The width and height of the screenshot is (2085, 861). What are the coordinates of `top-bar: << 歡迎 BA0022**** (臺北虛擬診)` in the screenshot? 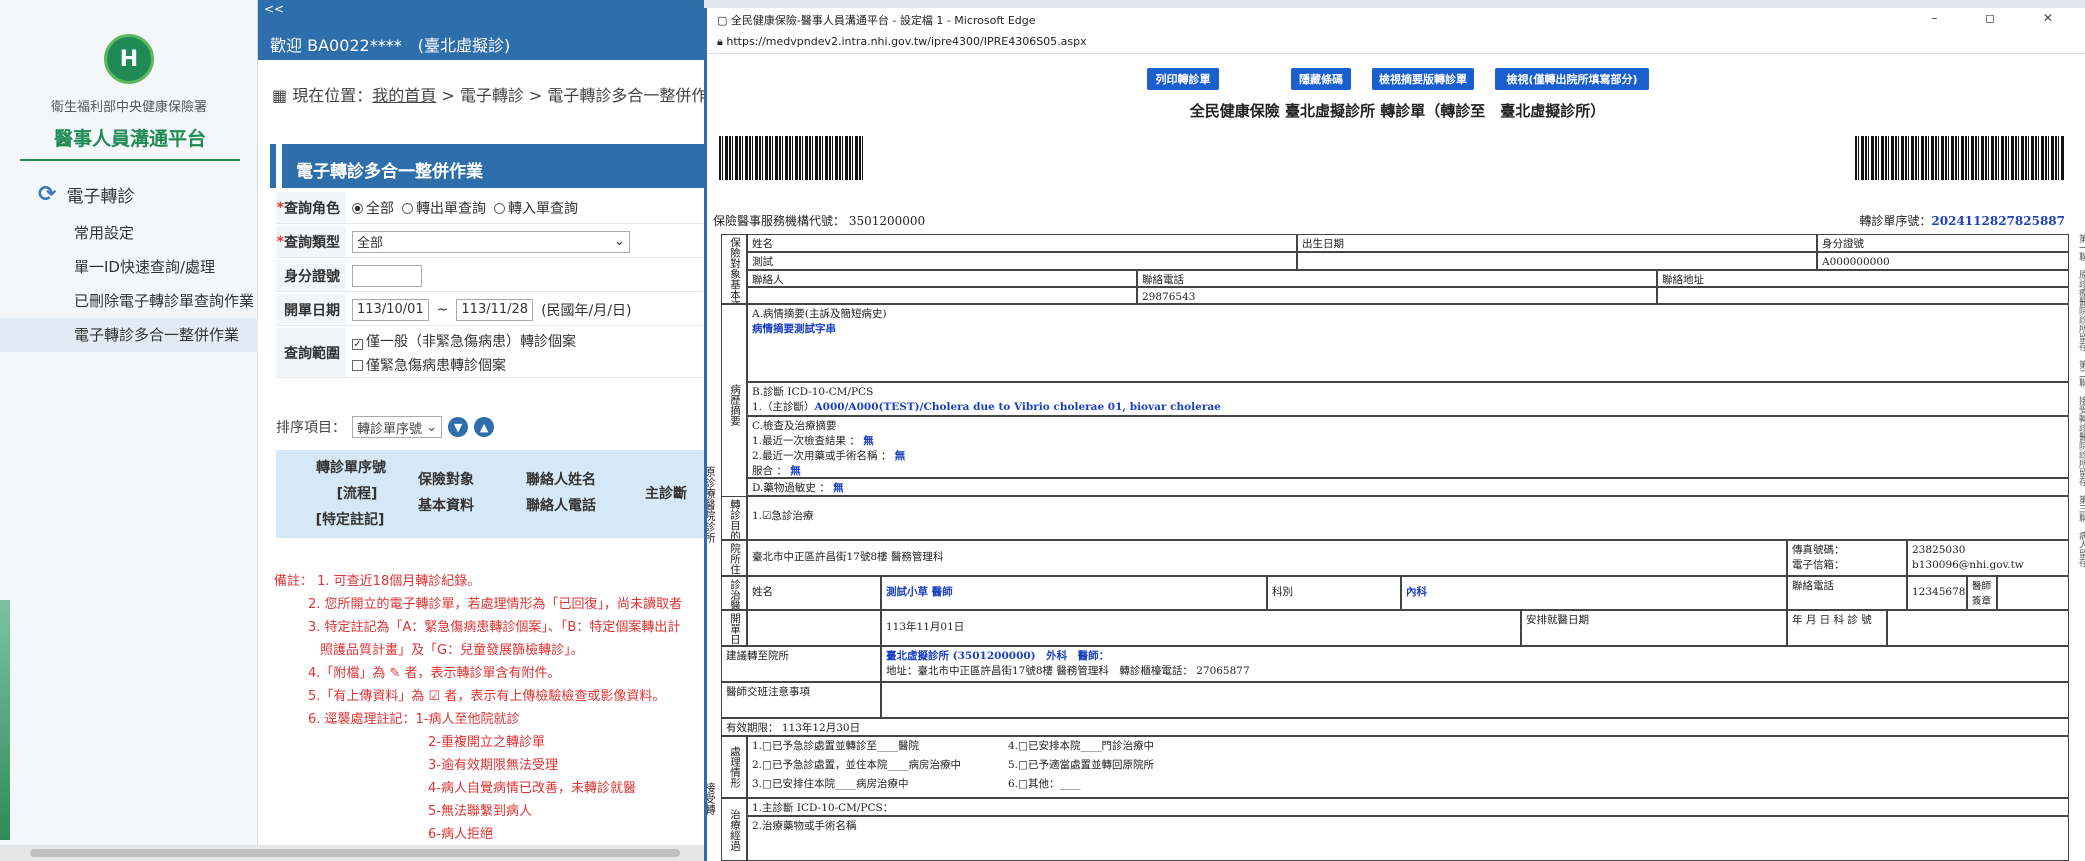 It's located at (481, 30).